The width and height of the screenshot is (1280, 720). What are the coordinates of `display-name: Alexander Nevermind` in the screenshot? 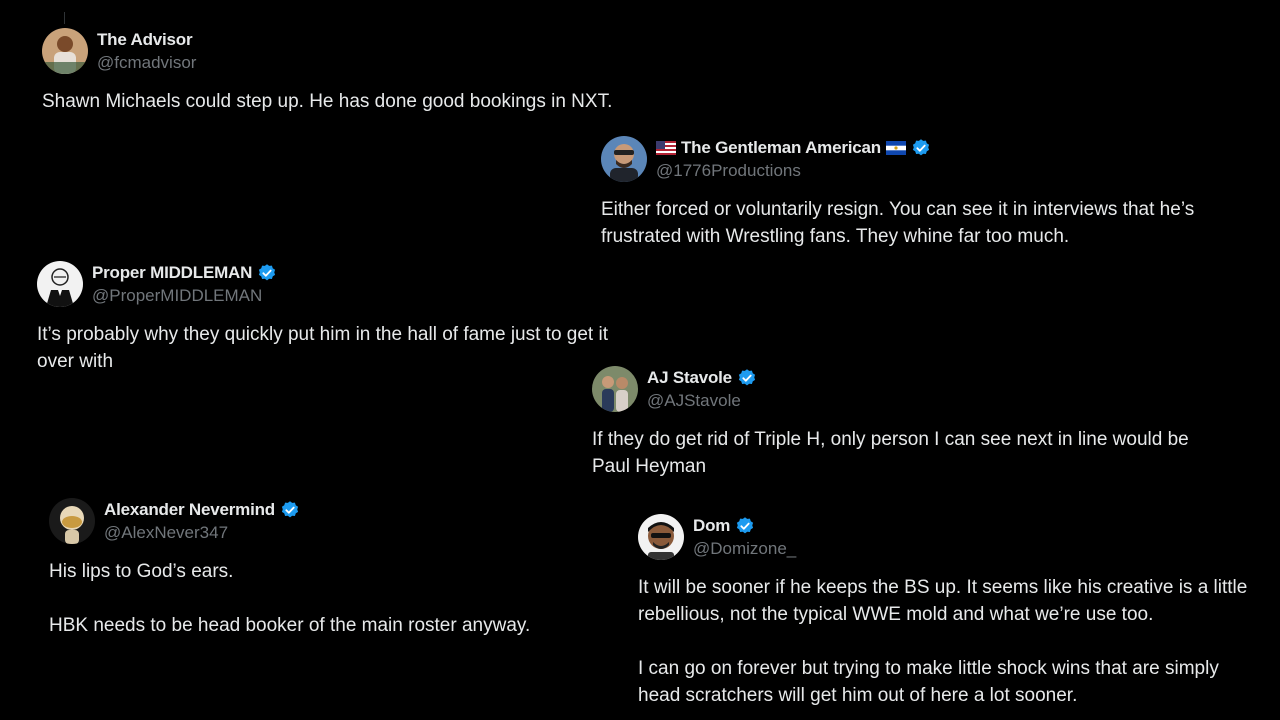 It's located at (189, 510).